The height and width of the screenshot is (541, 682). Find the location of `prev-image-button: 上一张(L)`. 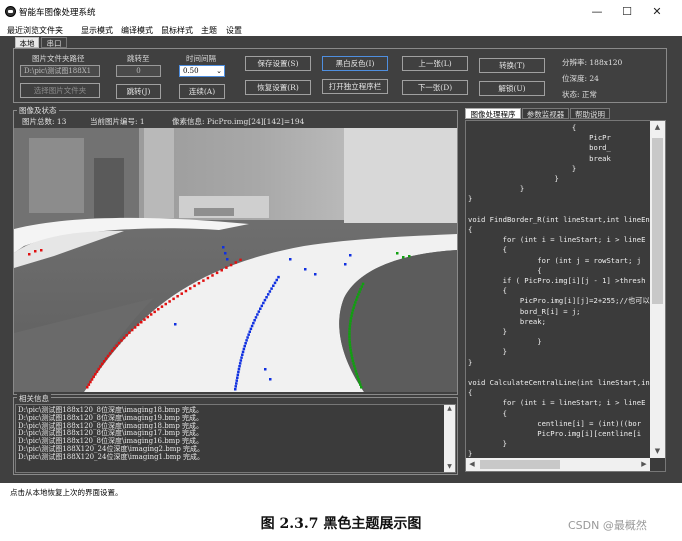

prev-image-button: 上一张(L) is located at coordinates (435, 63).